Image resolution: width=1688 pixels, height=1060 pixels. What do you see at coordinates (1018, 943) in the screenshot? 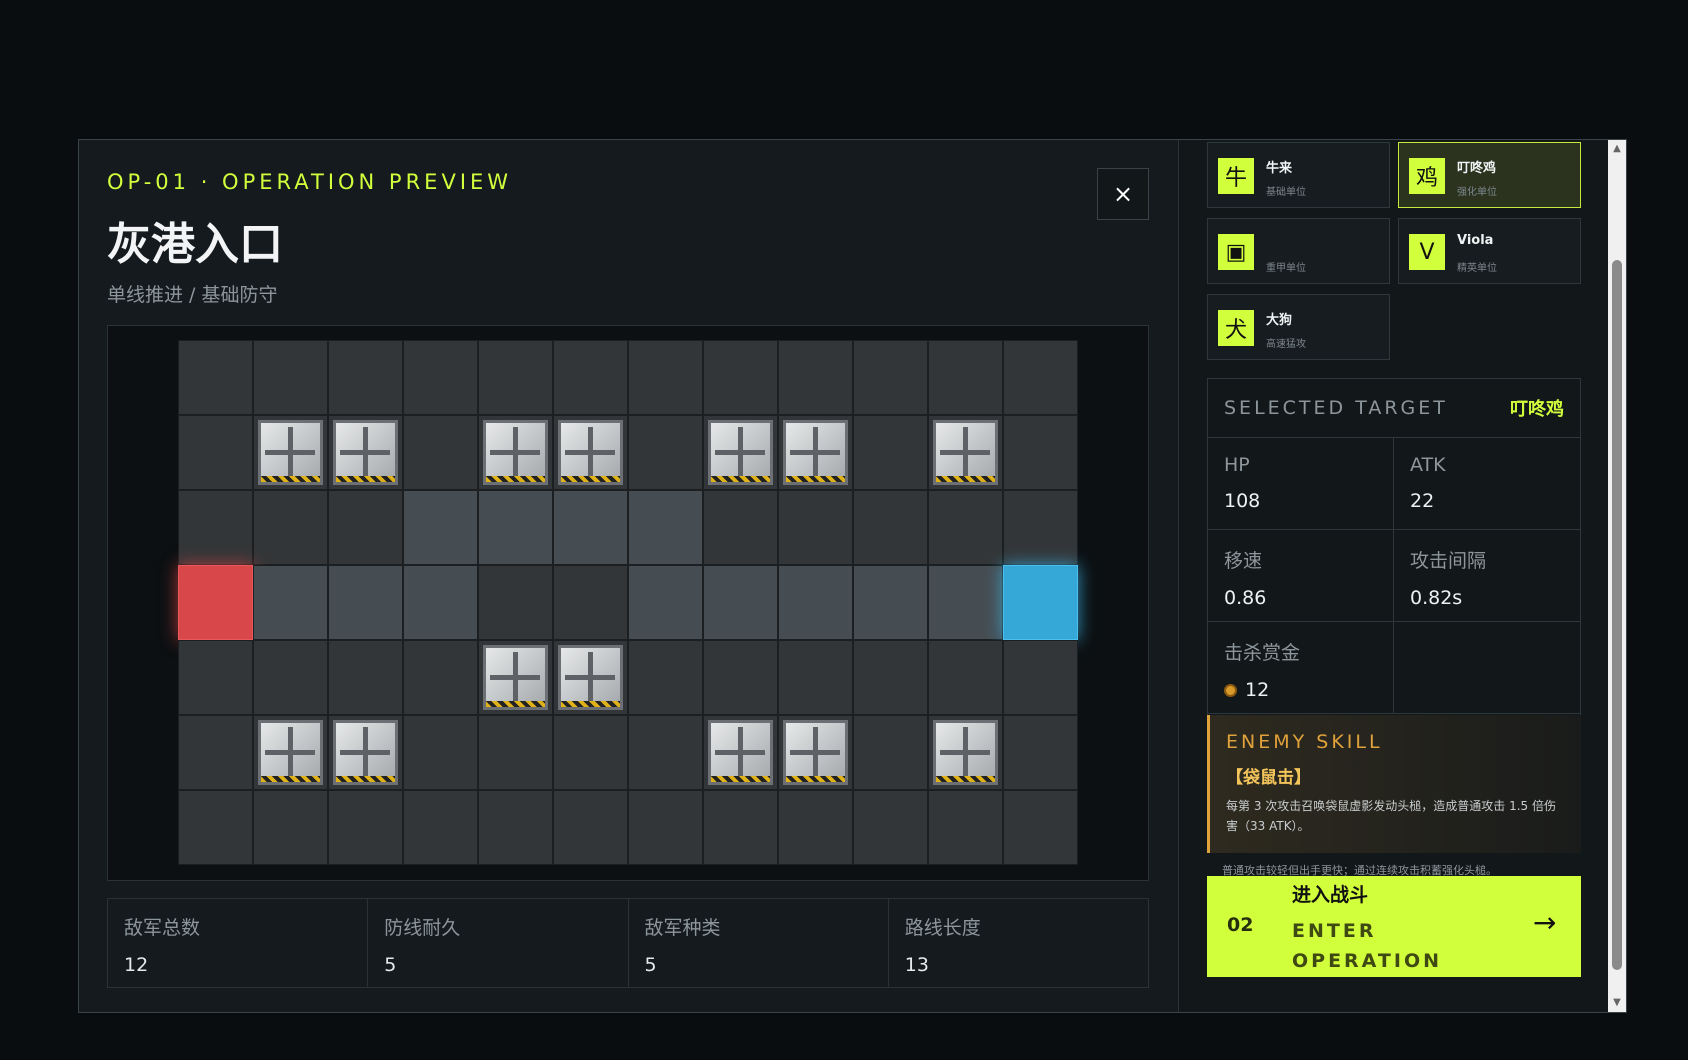
I see `stat-route-length: 路线长度 13` at bounding box center [1018, 943].